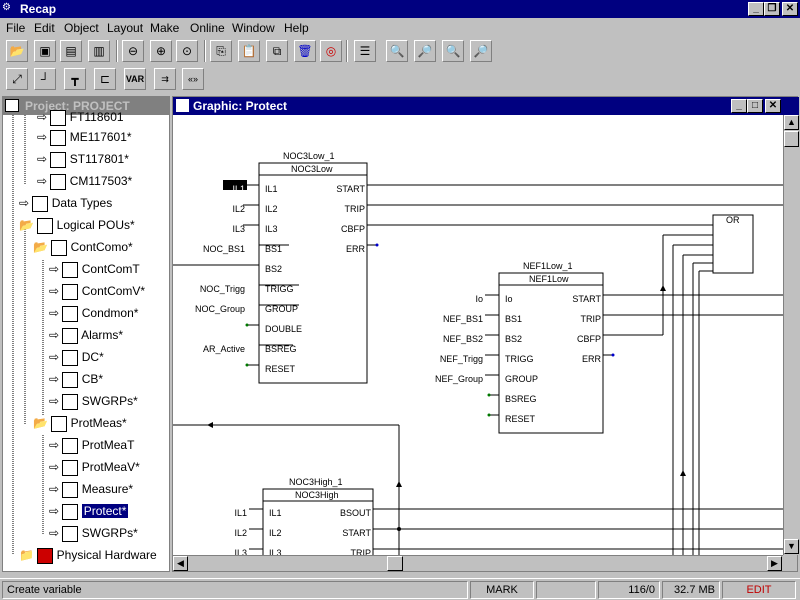 The width and height of the screenshot is (800, 600). I want to click on menu-window: Window, so click(253, 28).